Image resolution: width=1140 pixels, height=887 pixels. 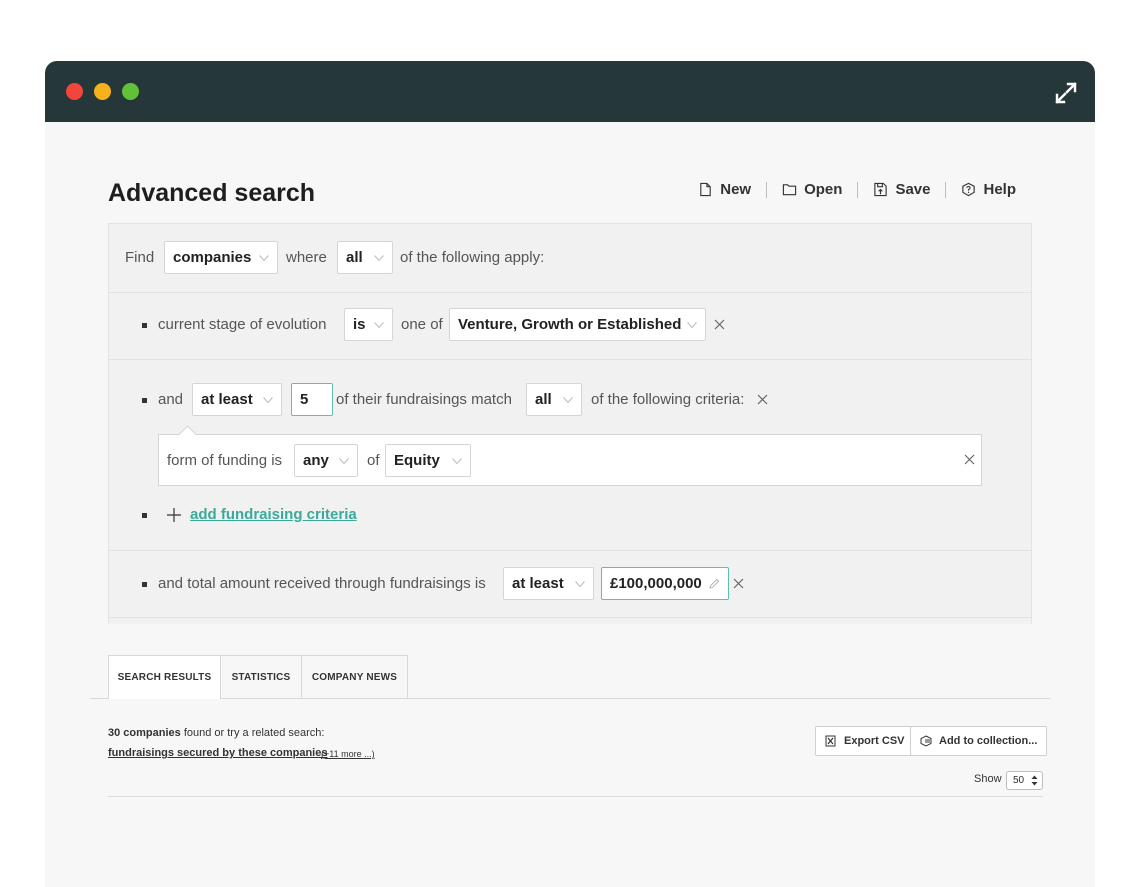 I want to click on select-arrows-icon, so click(x=1034, y=780).